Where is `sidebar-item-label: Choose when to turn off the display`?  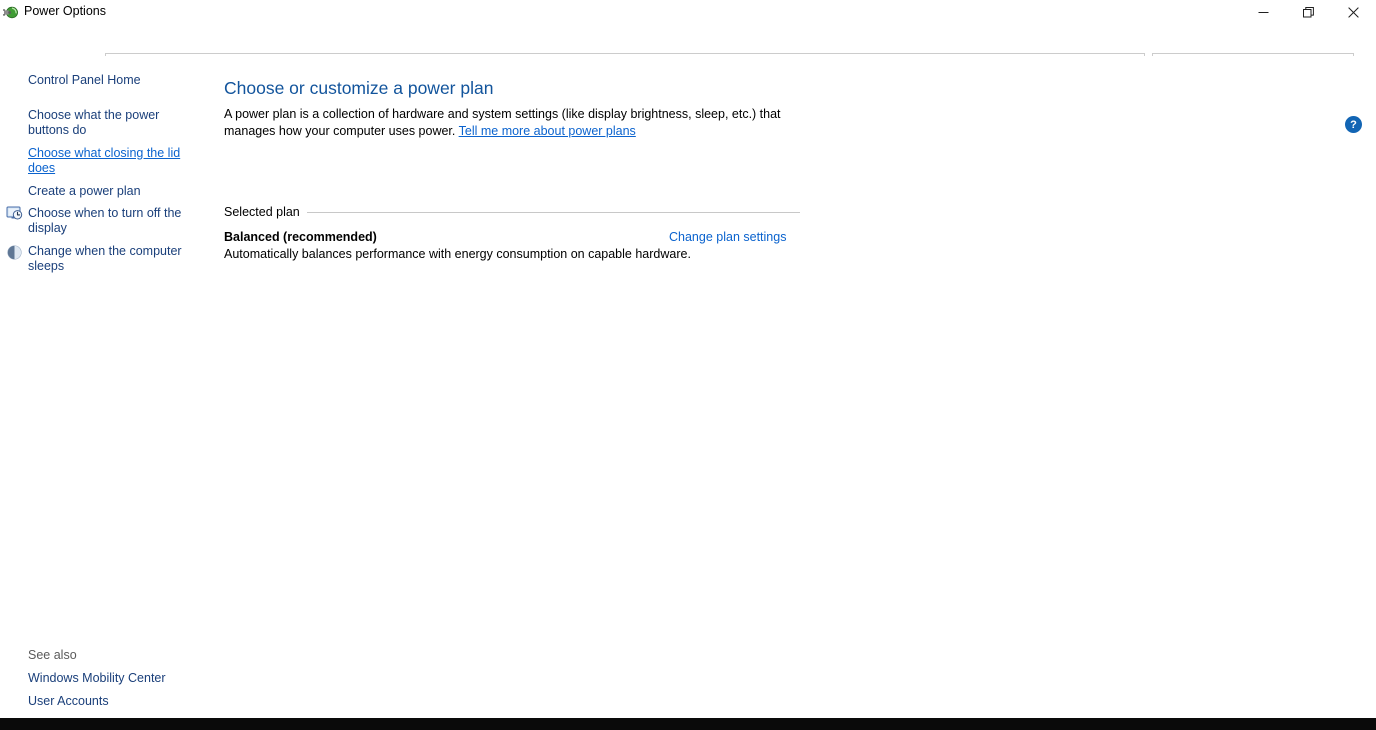 sidebar-item-label: Choose when to turn off the display is located at coordinates (105, 220).